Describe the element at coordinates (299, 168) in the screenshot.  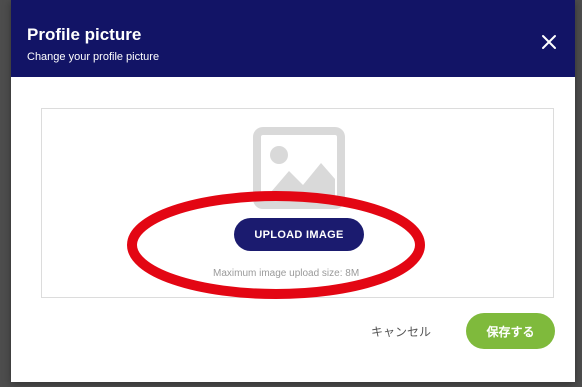
I see `image-placeholder-icon` at that location.